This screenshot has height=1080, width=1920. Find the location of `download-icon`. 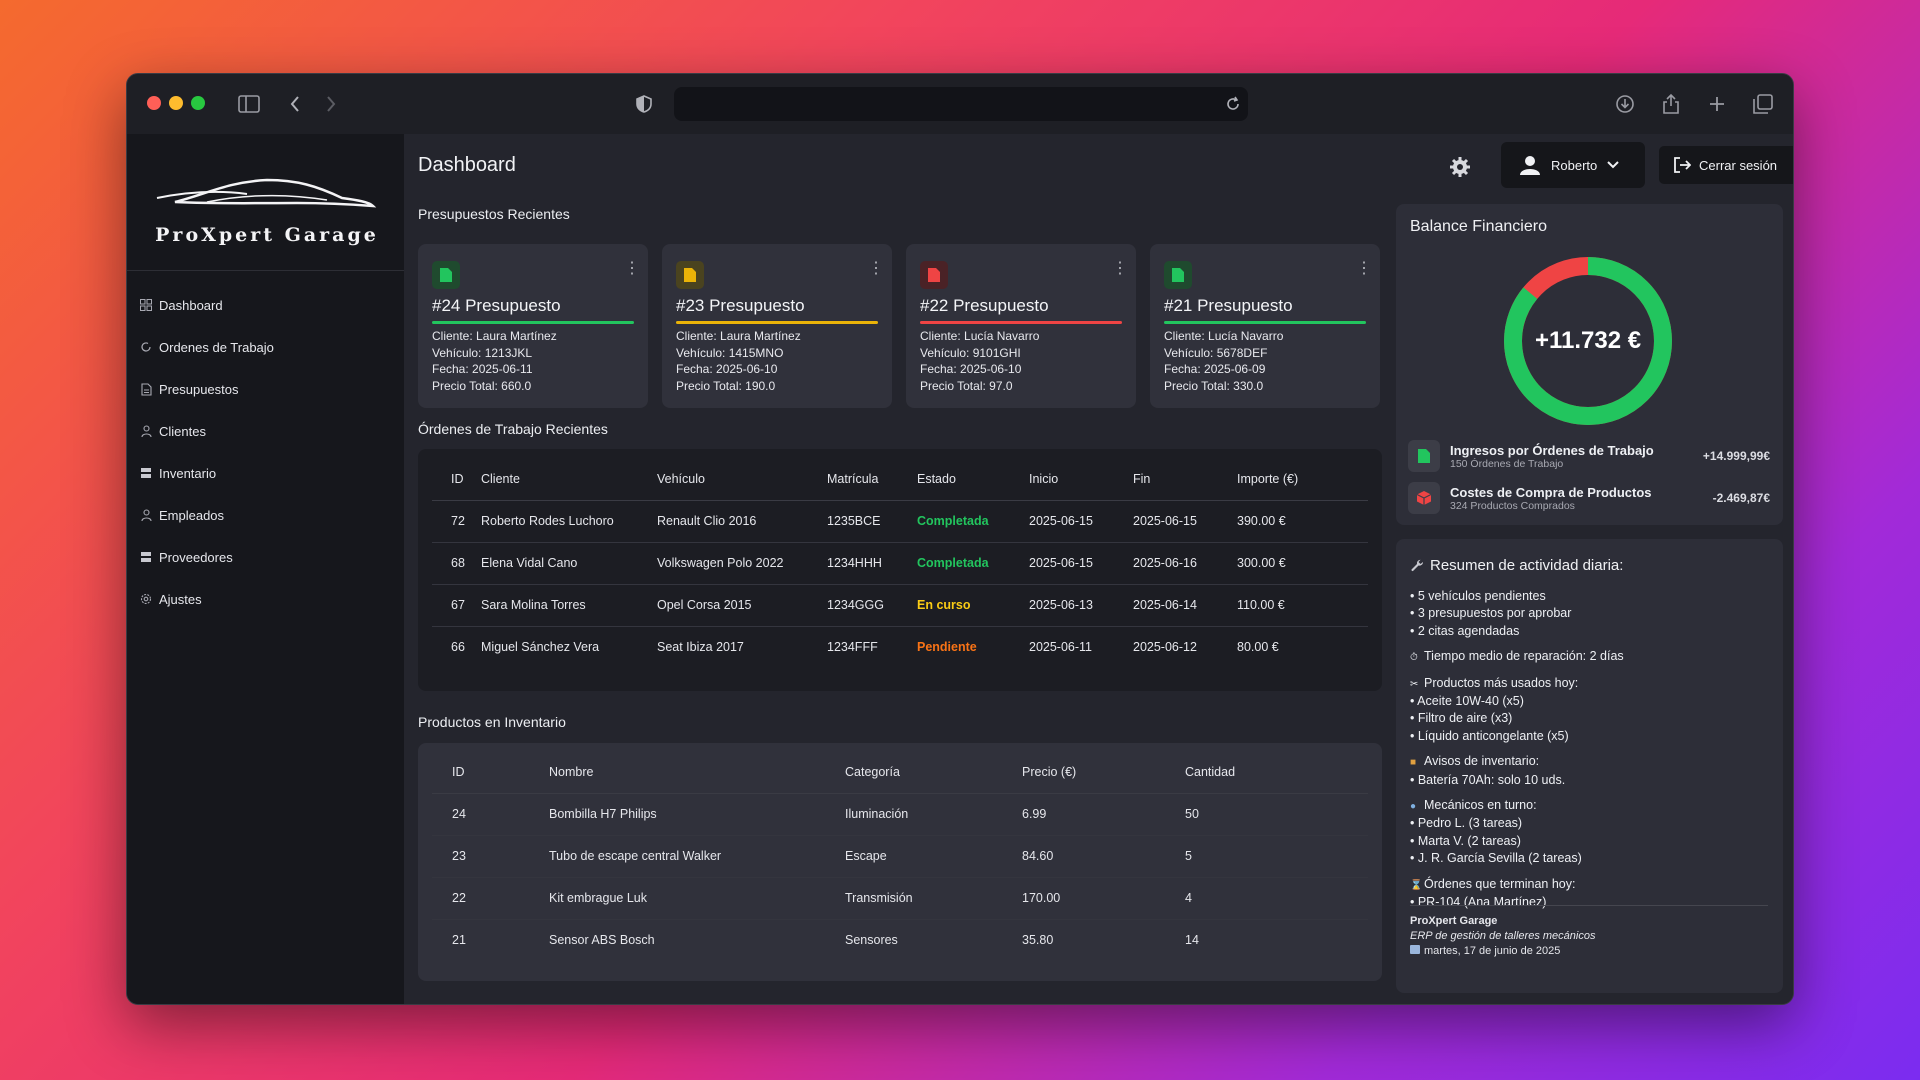

download-icon is located at coordinates (1625, 104).